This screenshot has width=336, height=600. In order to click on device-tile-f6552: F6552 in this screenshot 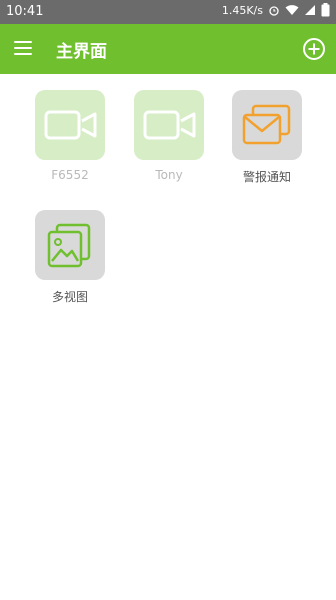, I will do `click(71, 136)`.